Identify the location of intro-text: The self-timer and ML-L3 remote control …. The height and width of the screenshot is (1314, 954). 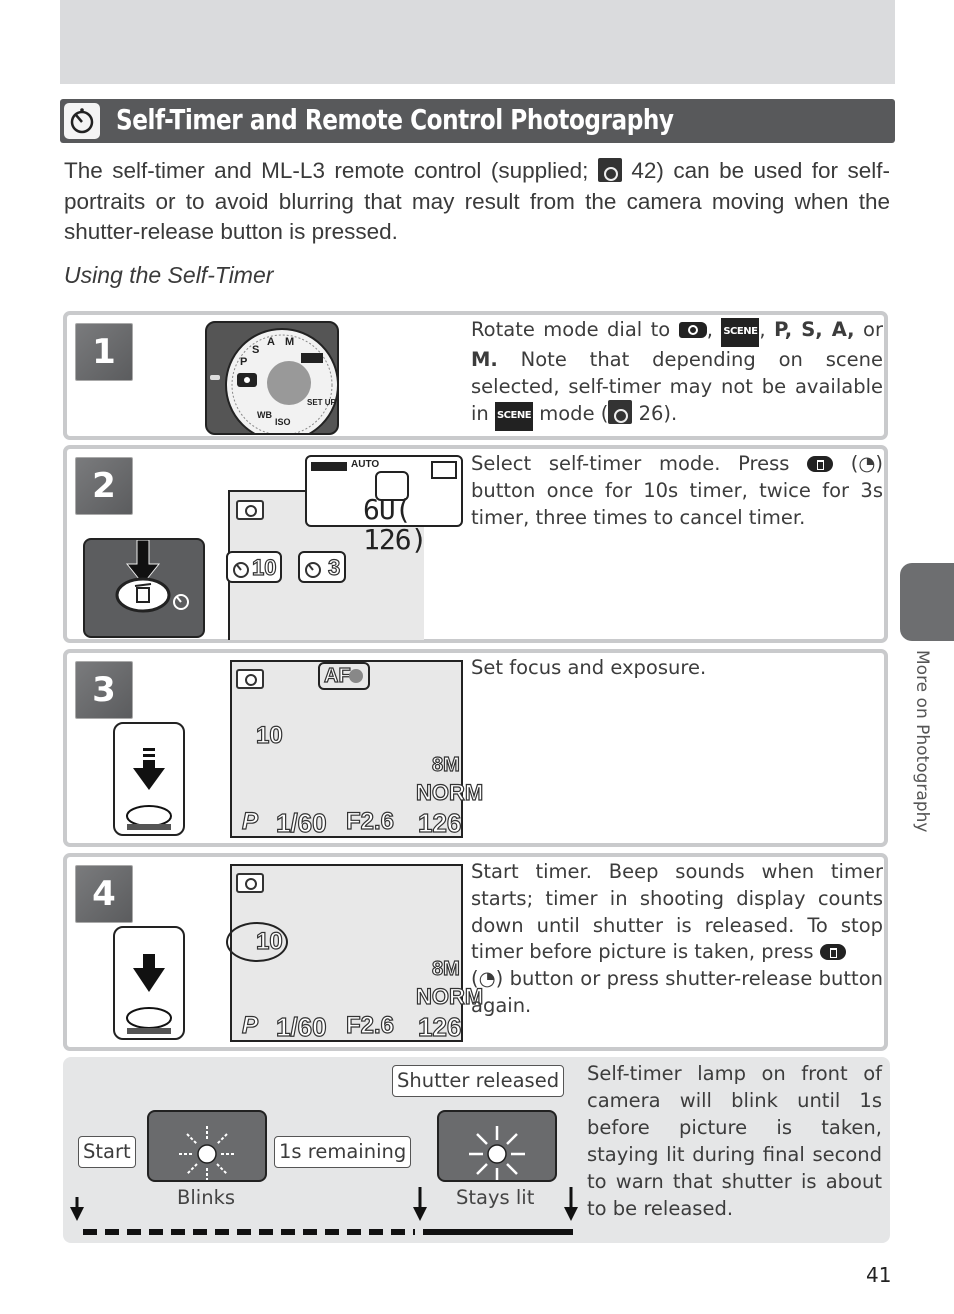
(331, 170).